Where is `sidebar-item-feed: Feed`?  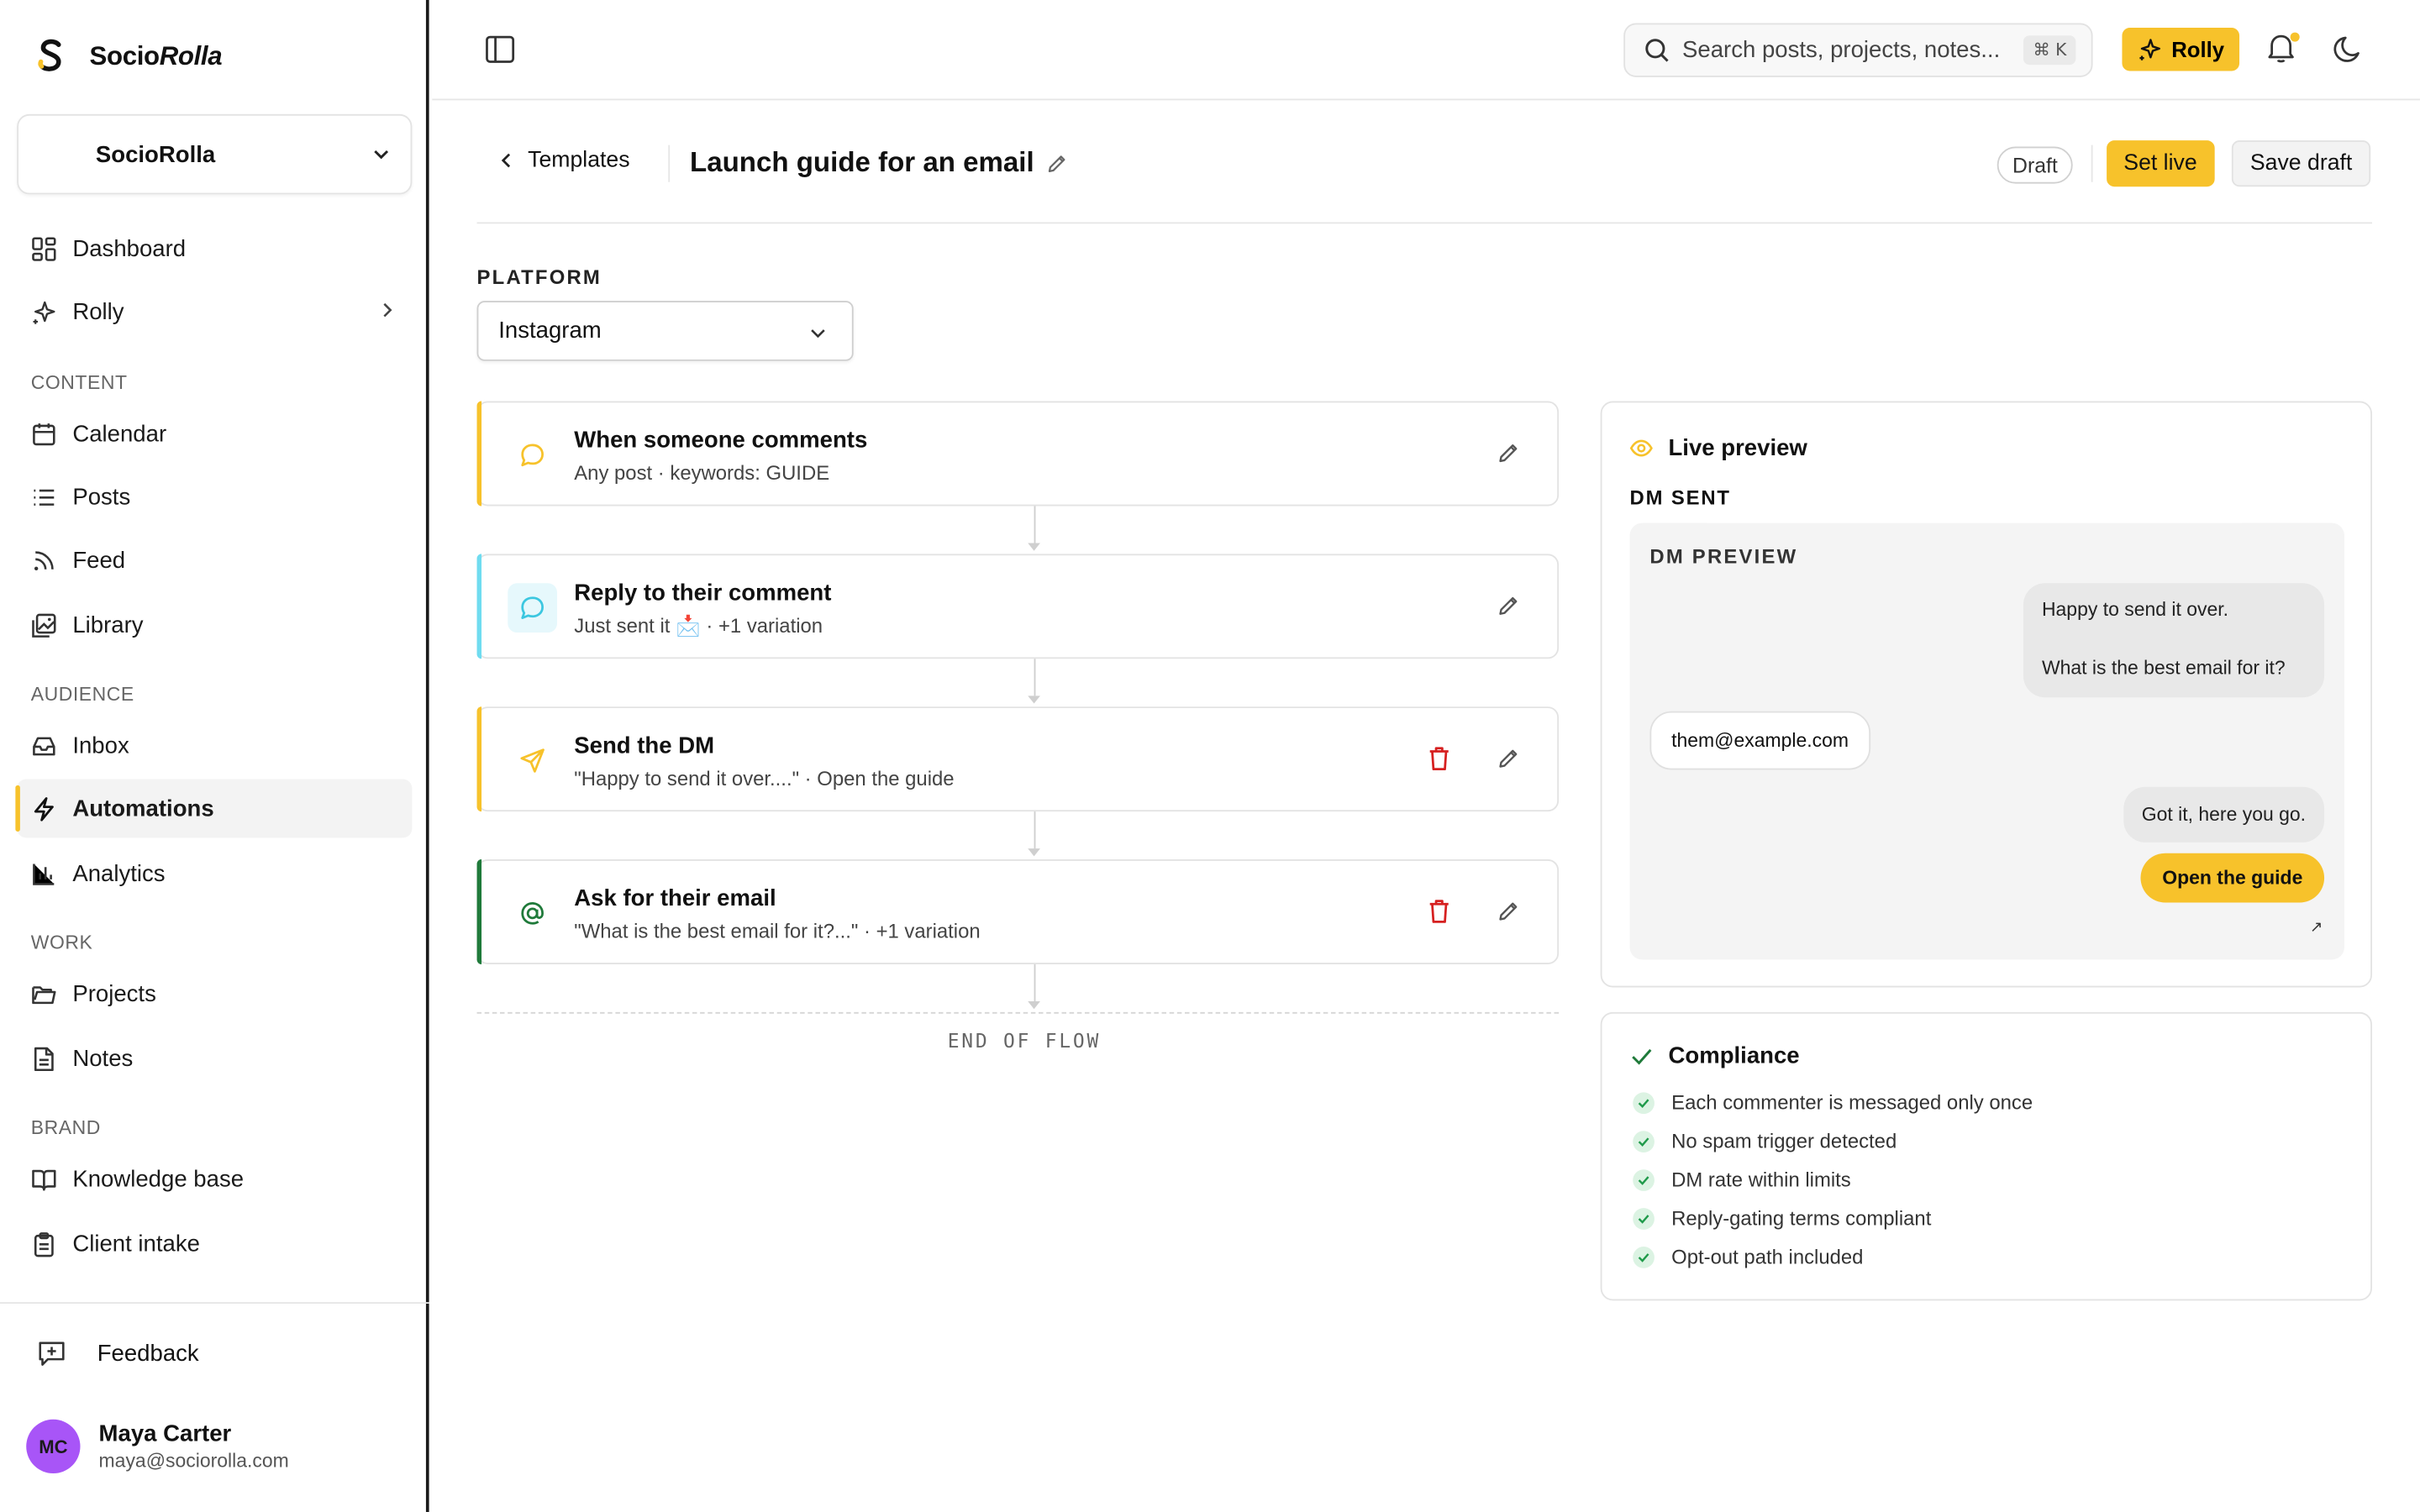 sidebar-item-feed: Feed is located at coordinates (214, 560).